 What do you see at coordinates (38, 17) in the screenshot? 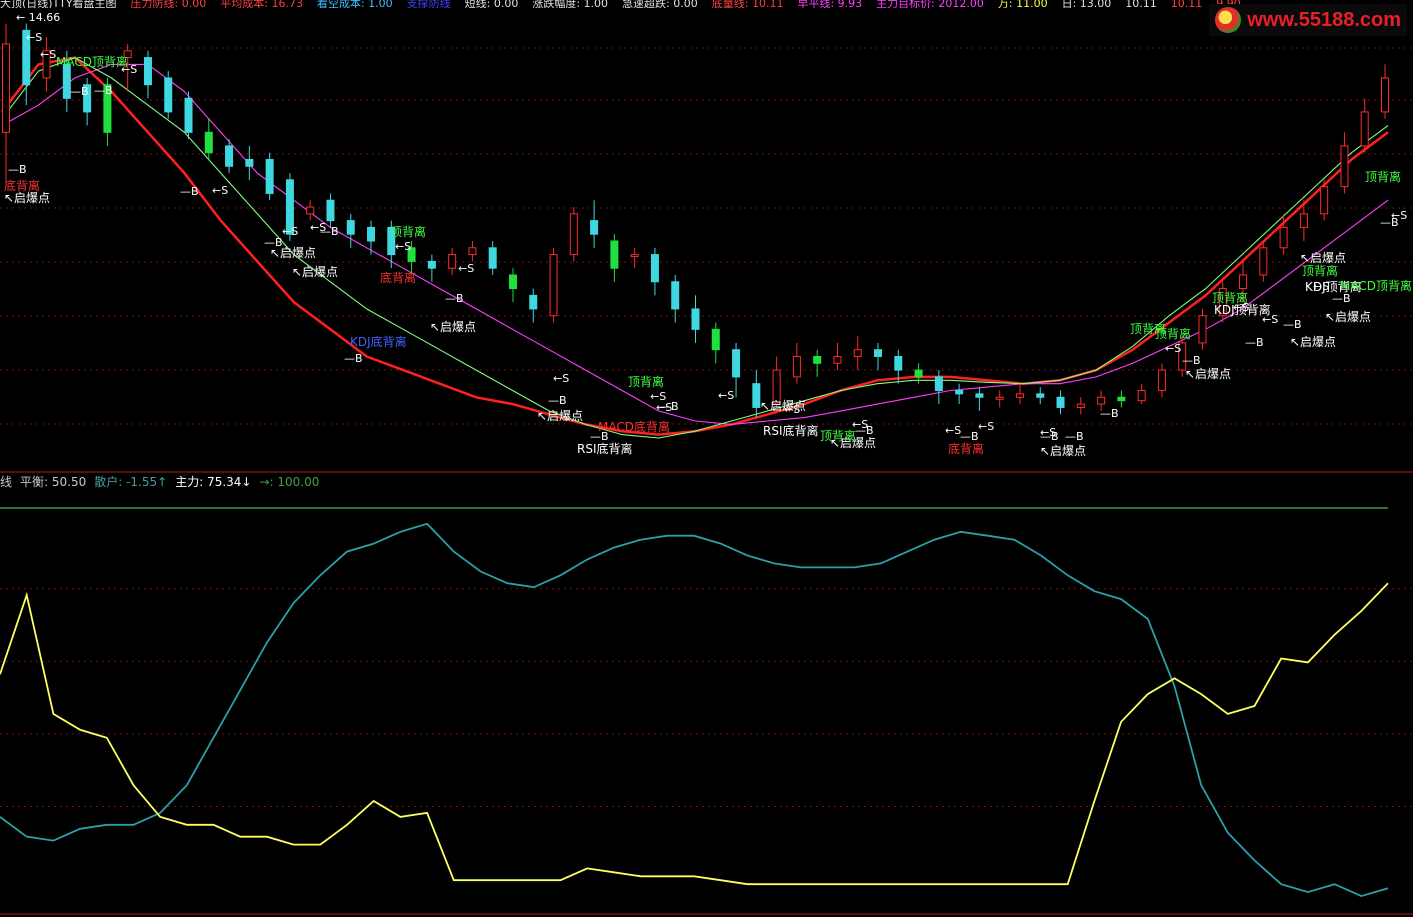
I see `price-high-label: ← 14.66` at bounding box center [38, 17].